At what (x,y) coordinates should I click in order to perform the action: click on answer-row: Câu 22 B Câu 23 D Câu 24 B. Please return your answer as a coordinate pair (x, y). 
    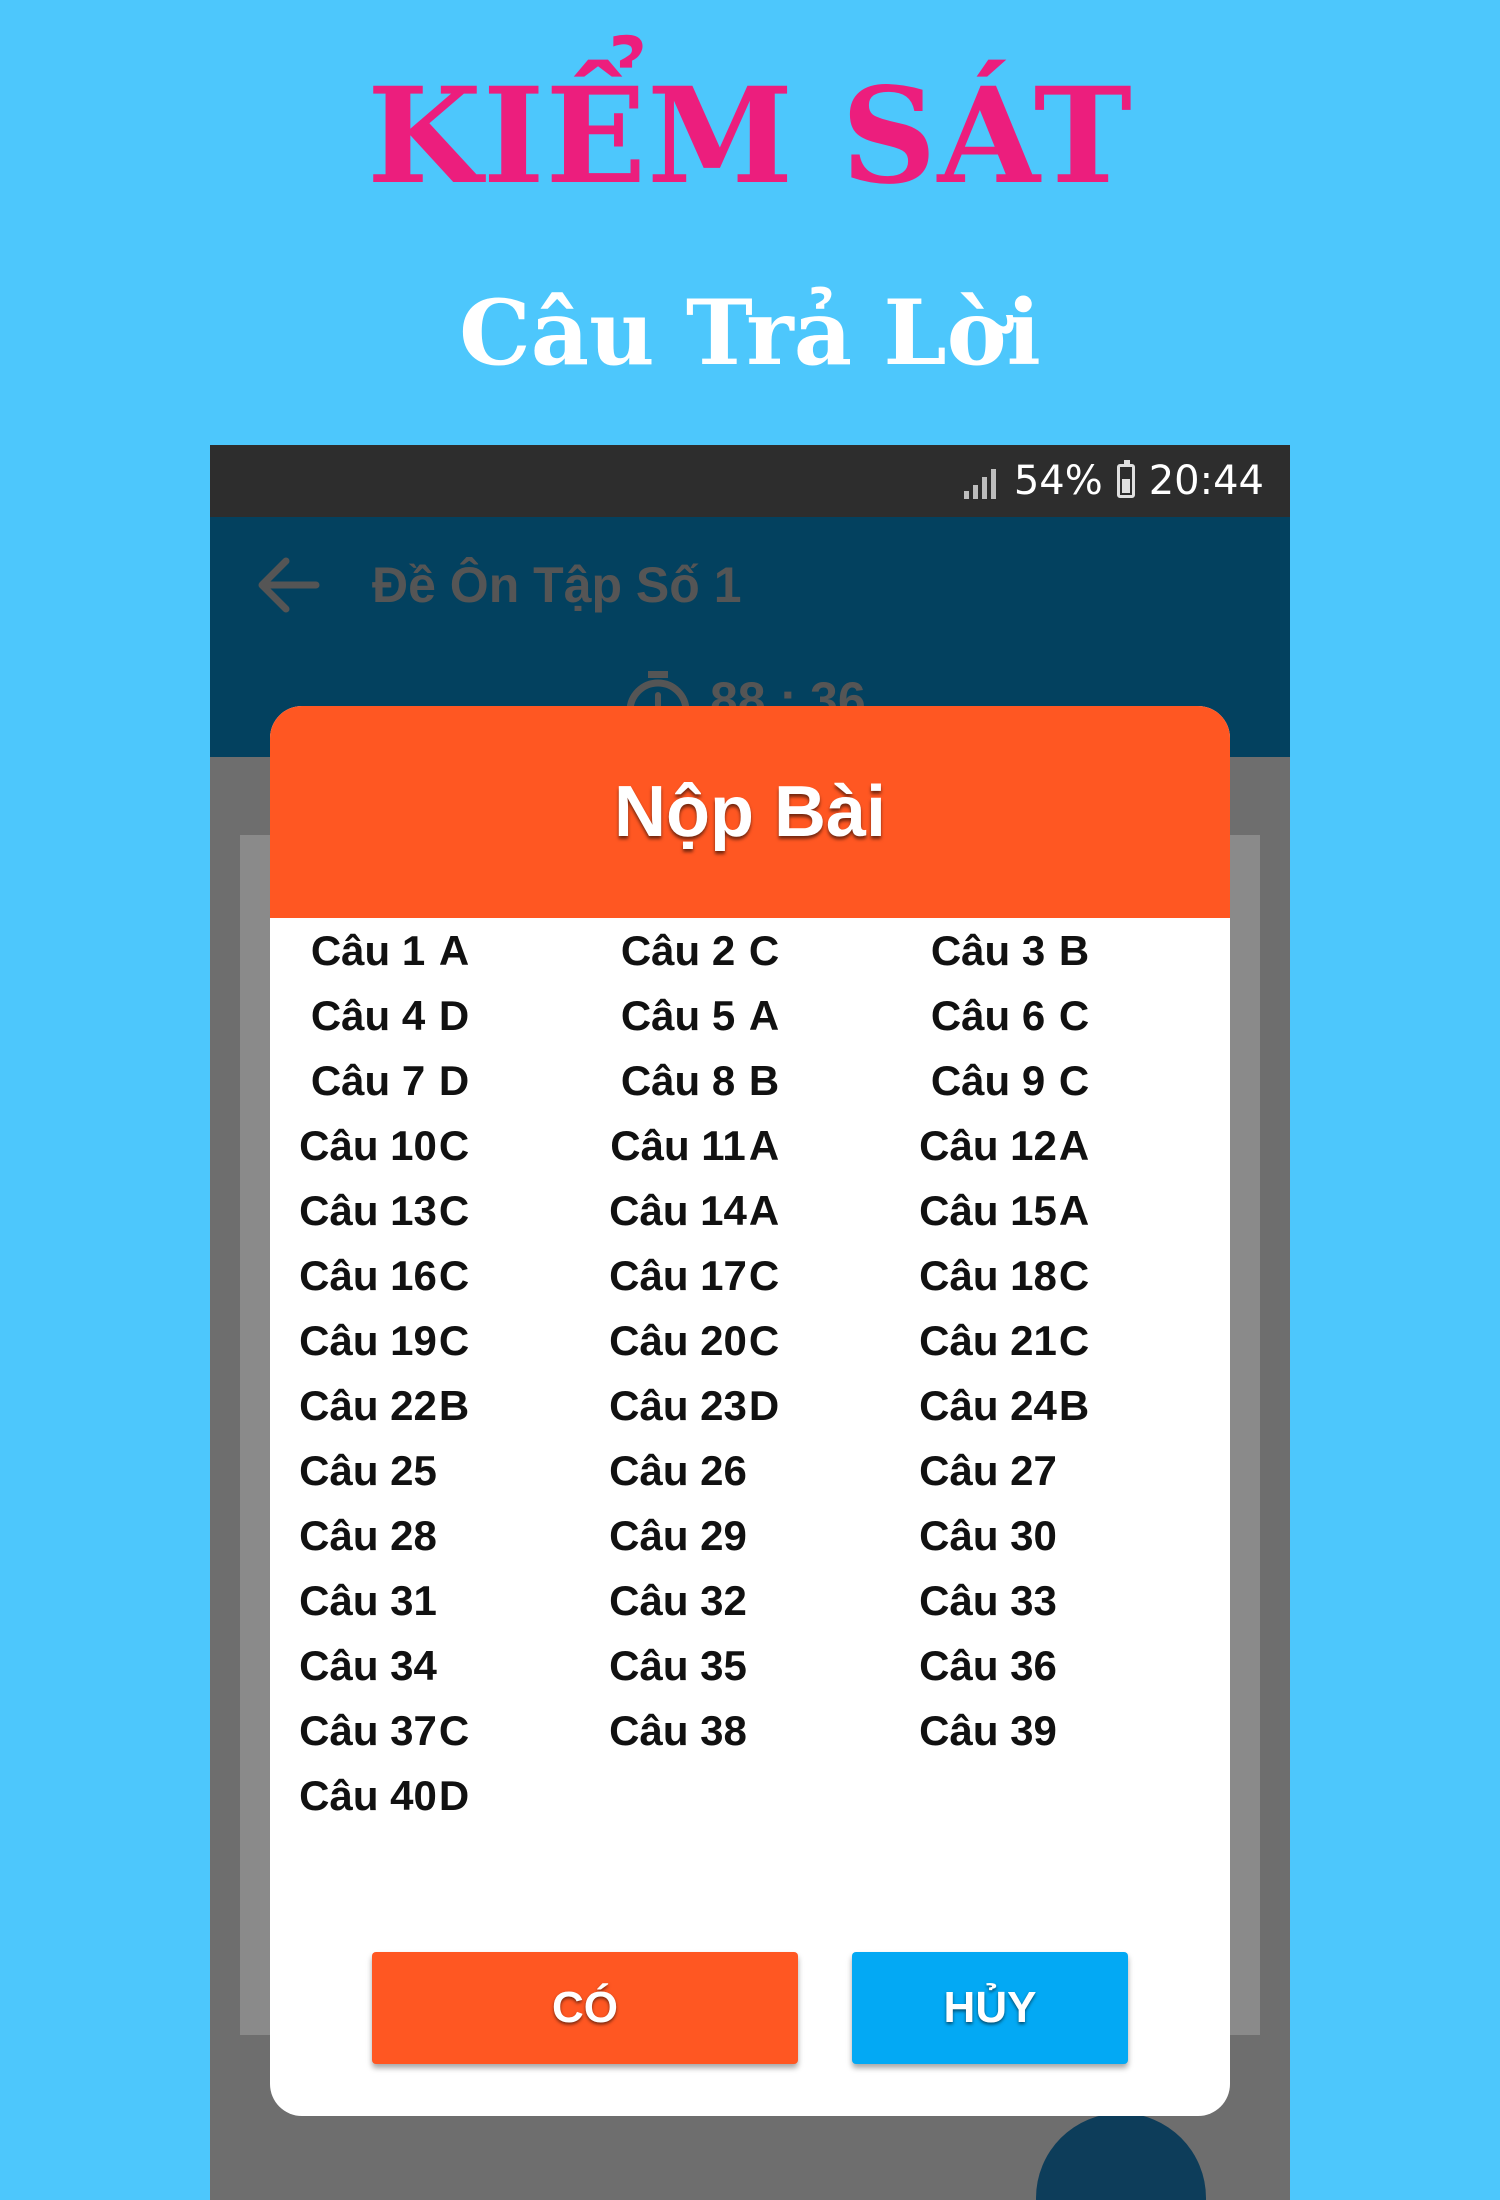
    Looking at the image, I should click on (750, 1405).